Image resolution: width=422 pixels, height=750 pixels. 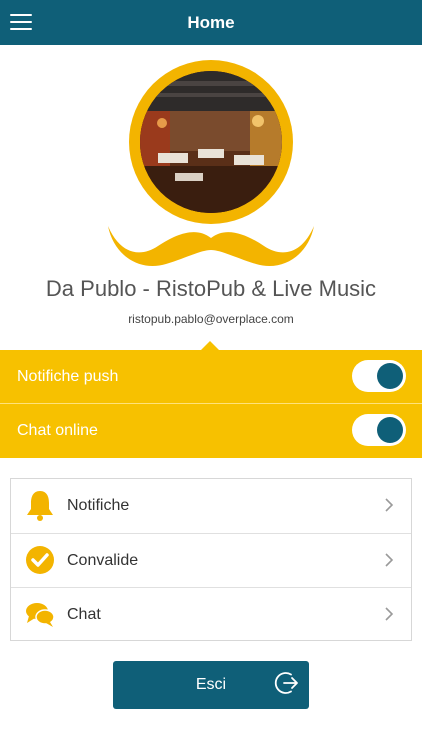 I want to click on menu-item-chat: Chat, so click(x=211, y=614).